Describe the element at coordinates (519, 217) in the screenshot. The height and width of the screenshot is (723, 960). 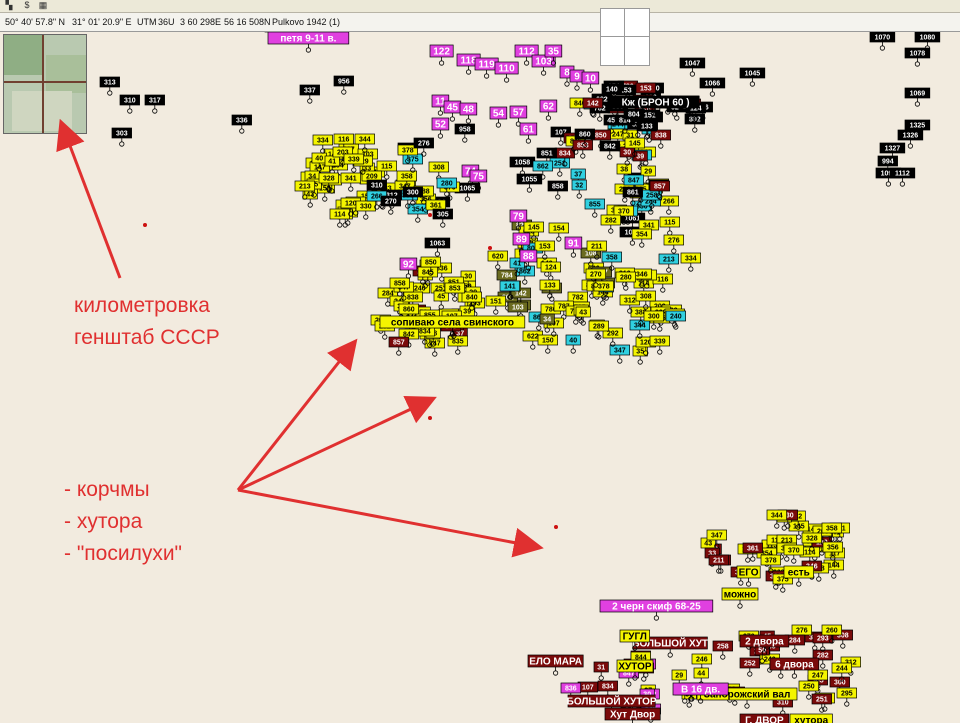
I see `svg-text: 79` at that location.